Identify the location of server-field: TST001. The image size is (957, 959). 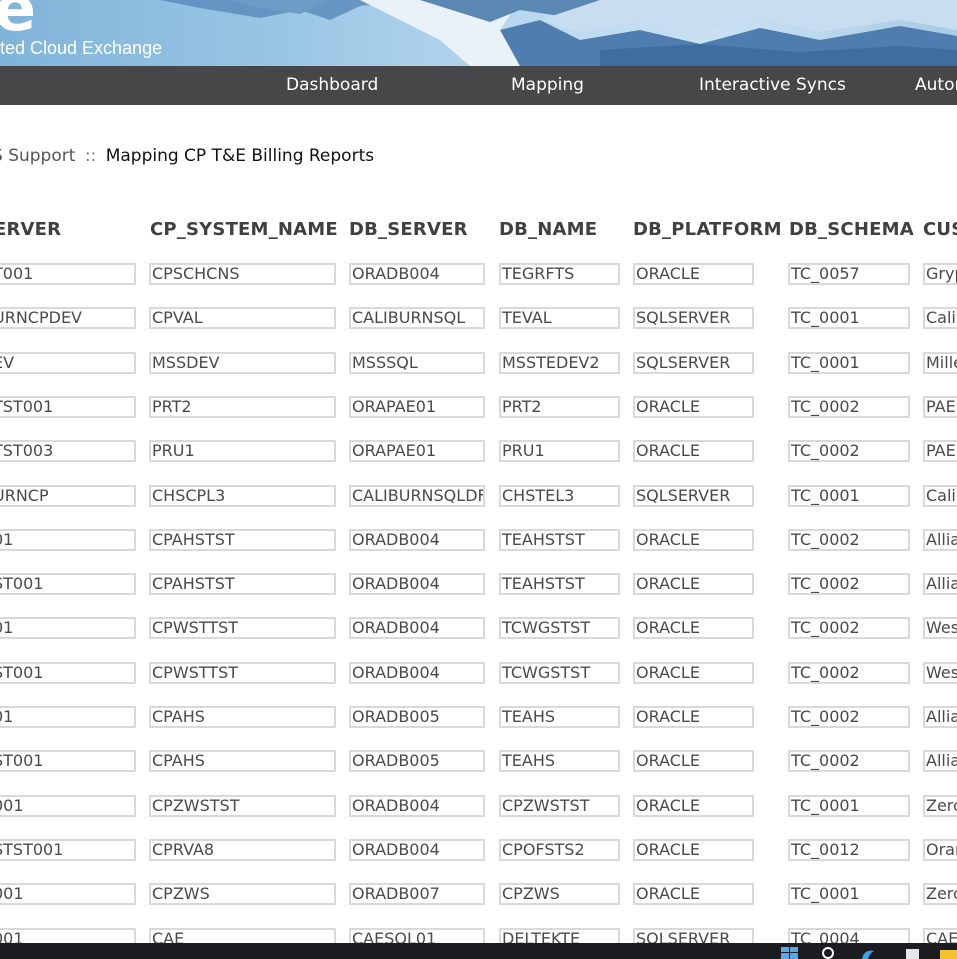
(68, 407).